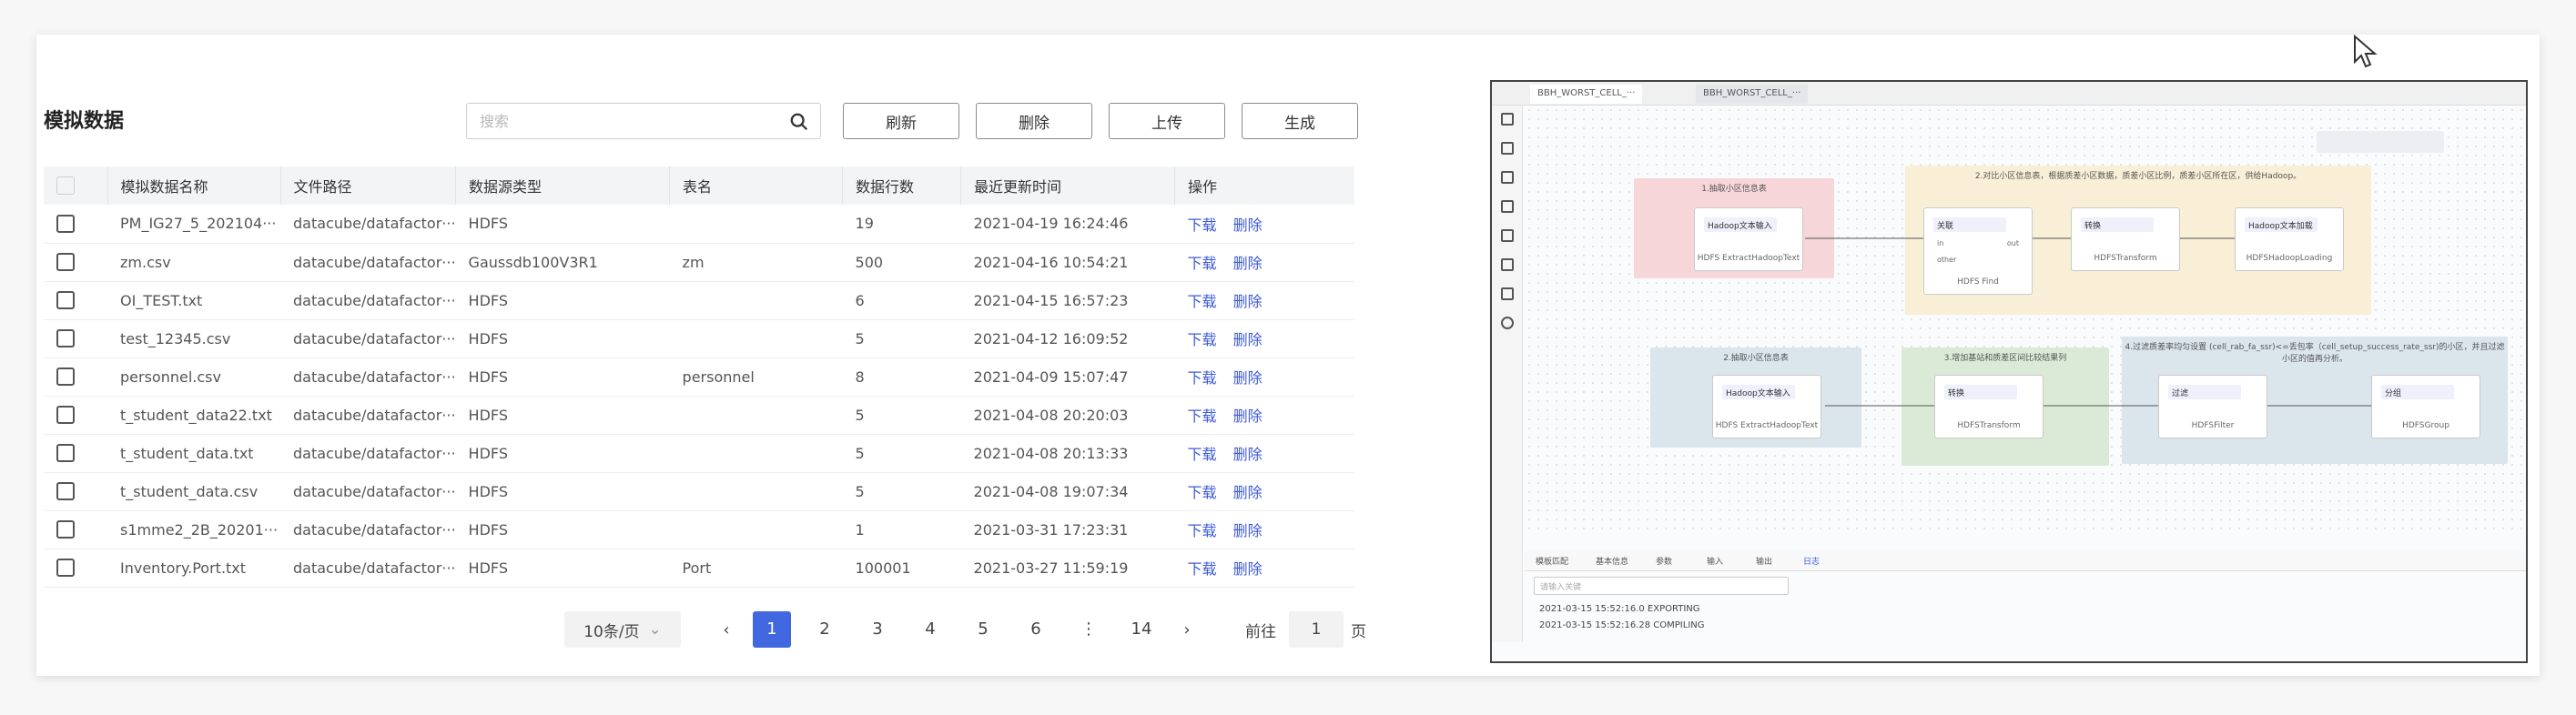 Image resolution: width=2576 pixels, height=715 pixels. What do you see at coordinates (983, 630) in the screenshot?
I see `page-button: 5` at bounding box center [983, 630].